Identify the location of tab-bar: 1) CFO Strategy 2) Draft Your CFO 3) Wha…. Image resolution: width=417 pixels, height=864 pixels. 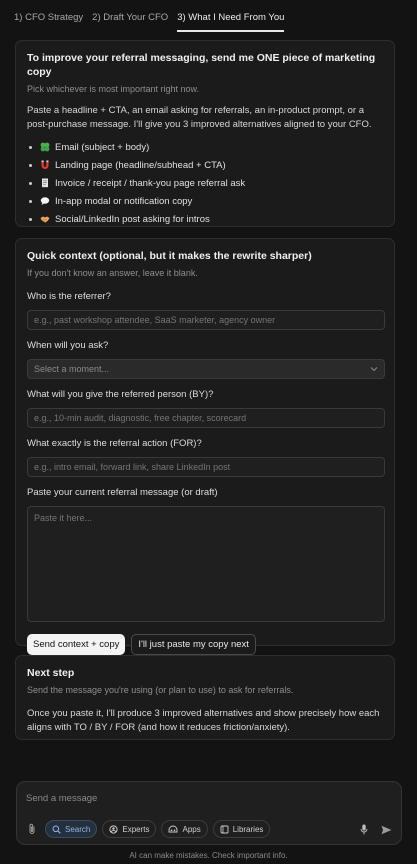
(208, 16).